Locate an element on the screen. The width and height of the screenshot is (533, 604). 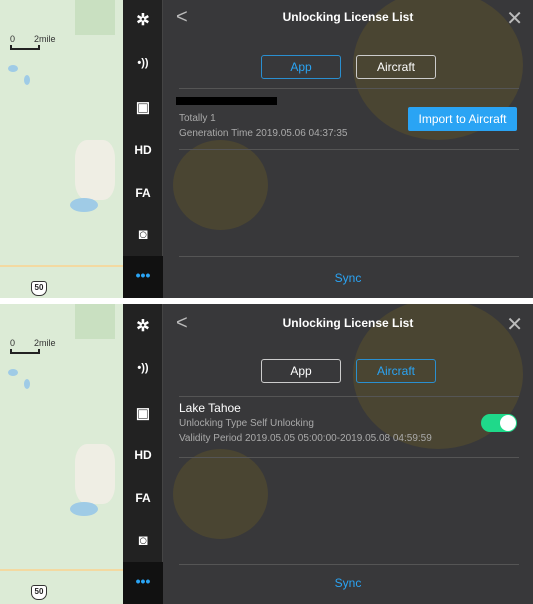
license-name: Lake Tahoe is located at coordinates (210, 408).